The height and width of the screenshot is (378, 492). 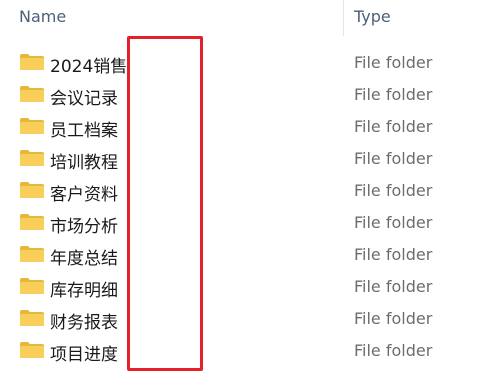 What do you see at coordinates (343, 18) in the screenshot?
I see `column-divider` at bounding box center [343, 18].